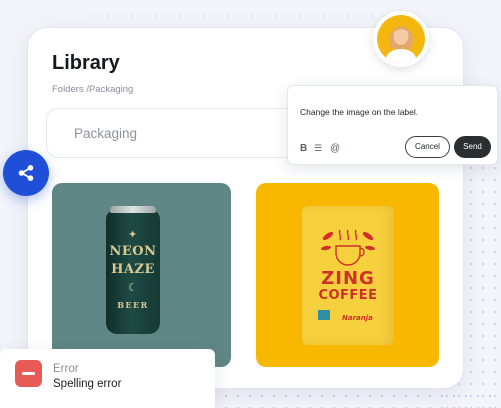 Image resolution: width=501 pixels, height=408 pixels. I want to click on avatar-photo, so click(401, 39).